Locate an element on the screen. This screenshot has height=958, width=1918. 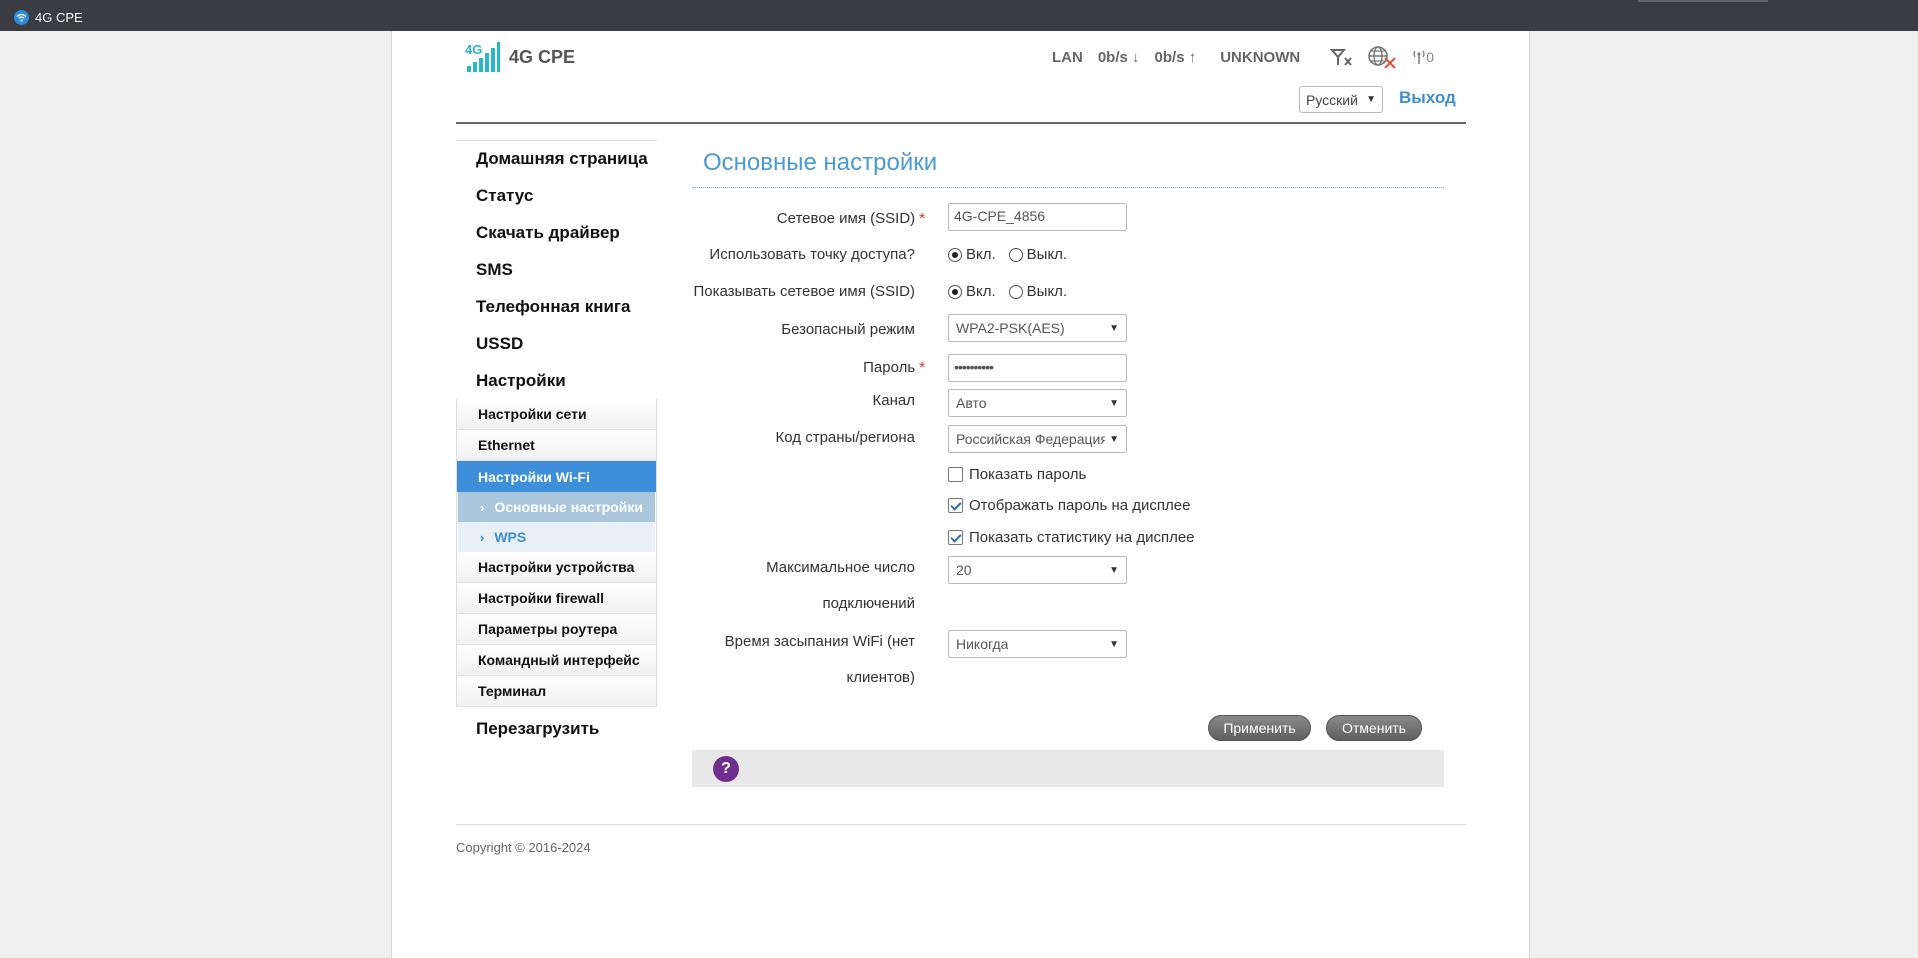
display-password-option: Отображать пароль на дисплее is located at coordinates (1069, 505).